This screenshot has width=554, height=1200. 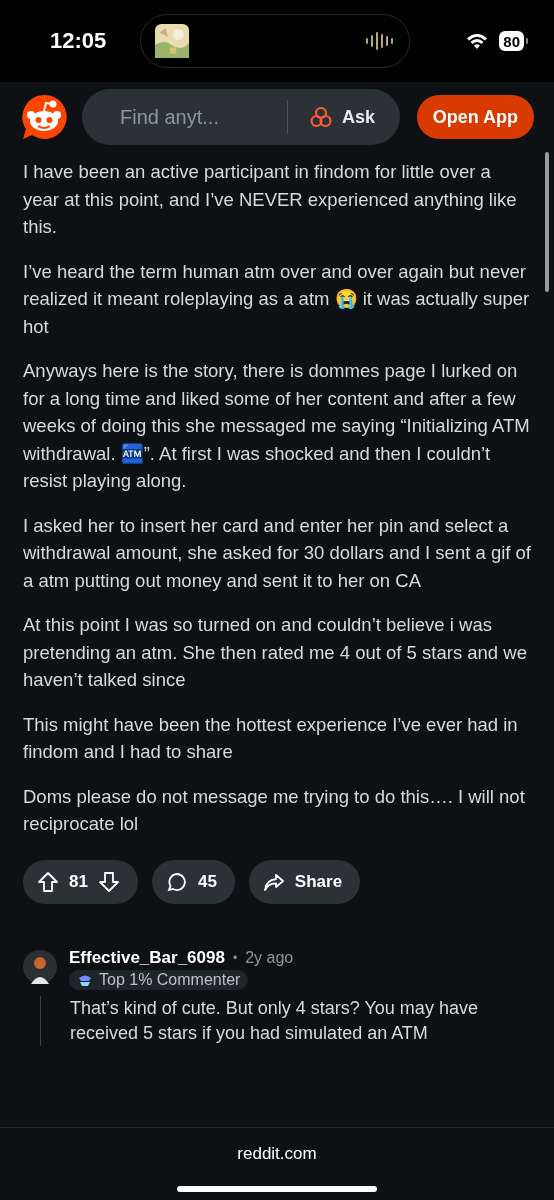 What do you see at coordinates (193, 881) in the screenshot?
I see `comments-button: 45` at bounding box center [193, 881].